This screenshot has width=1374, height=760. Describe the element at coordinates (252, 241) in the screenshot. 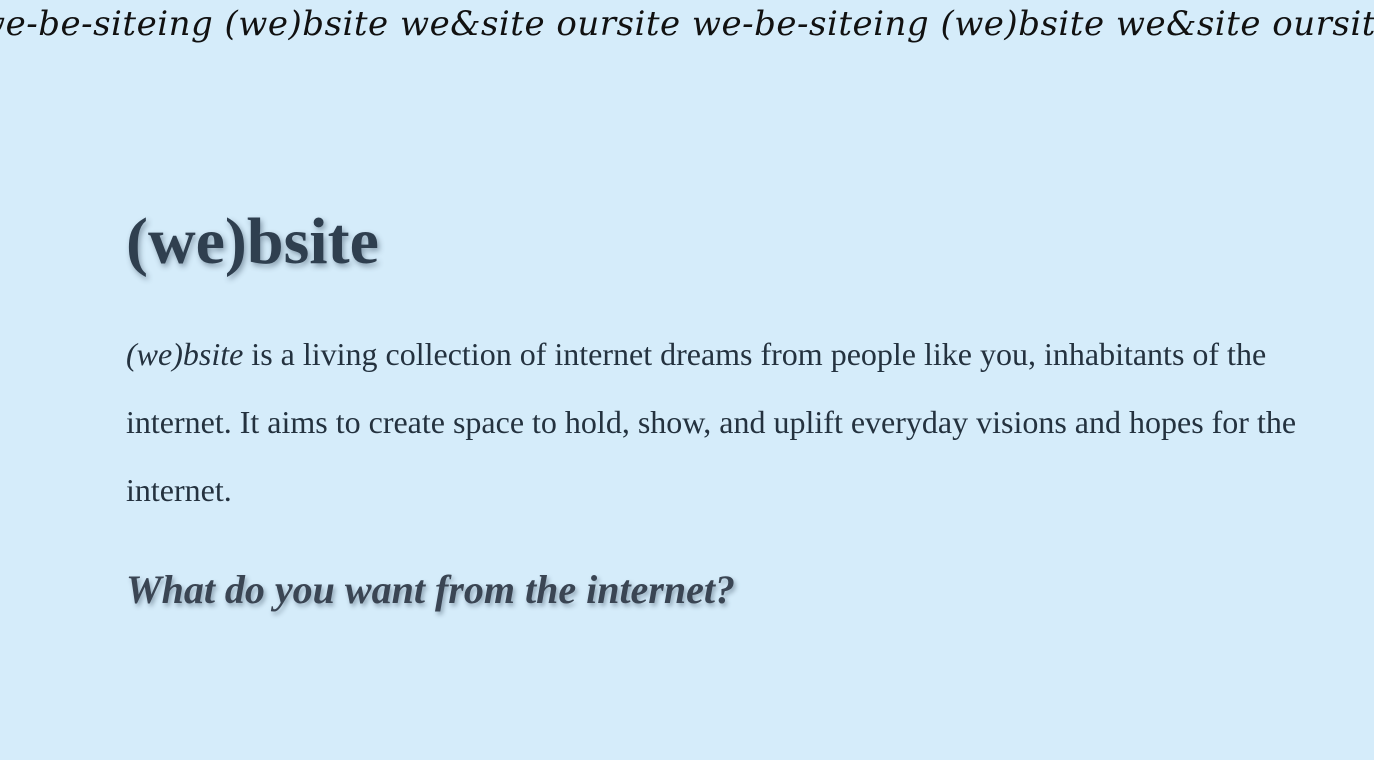

I see `page-title: (we)bsite` at that location.